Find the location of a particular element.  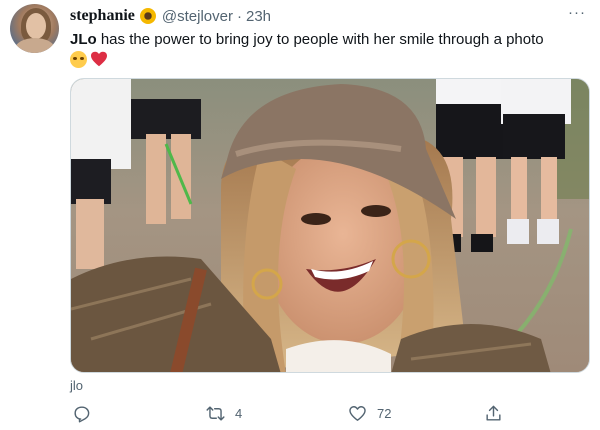

share-icon is located at coordinates (493, 413).